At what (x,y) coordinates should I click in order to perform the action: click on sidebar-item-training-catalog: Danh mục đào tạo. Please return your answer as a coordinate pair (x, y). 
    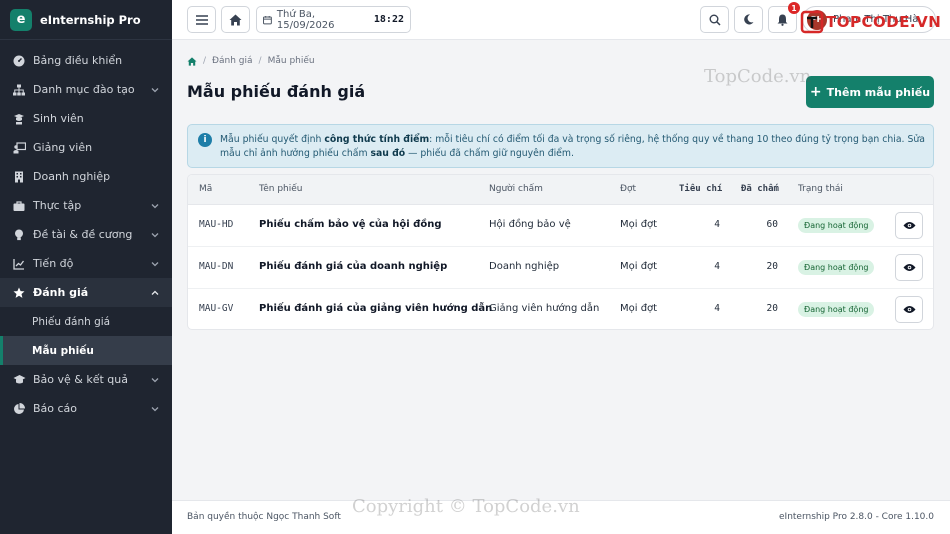
    Looking at the image, I should click on (86, 89).